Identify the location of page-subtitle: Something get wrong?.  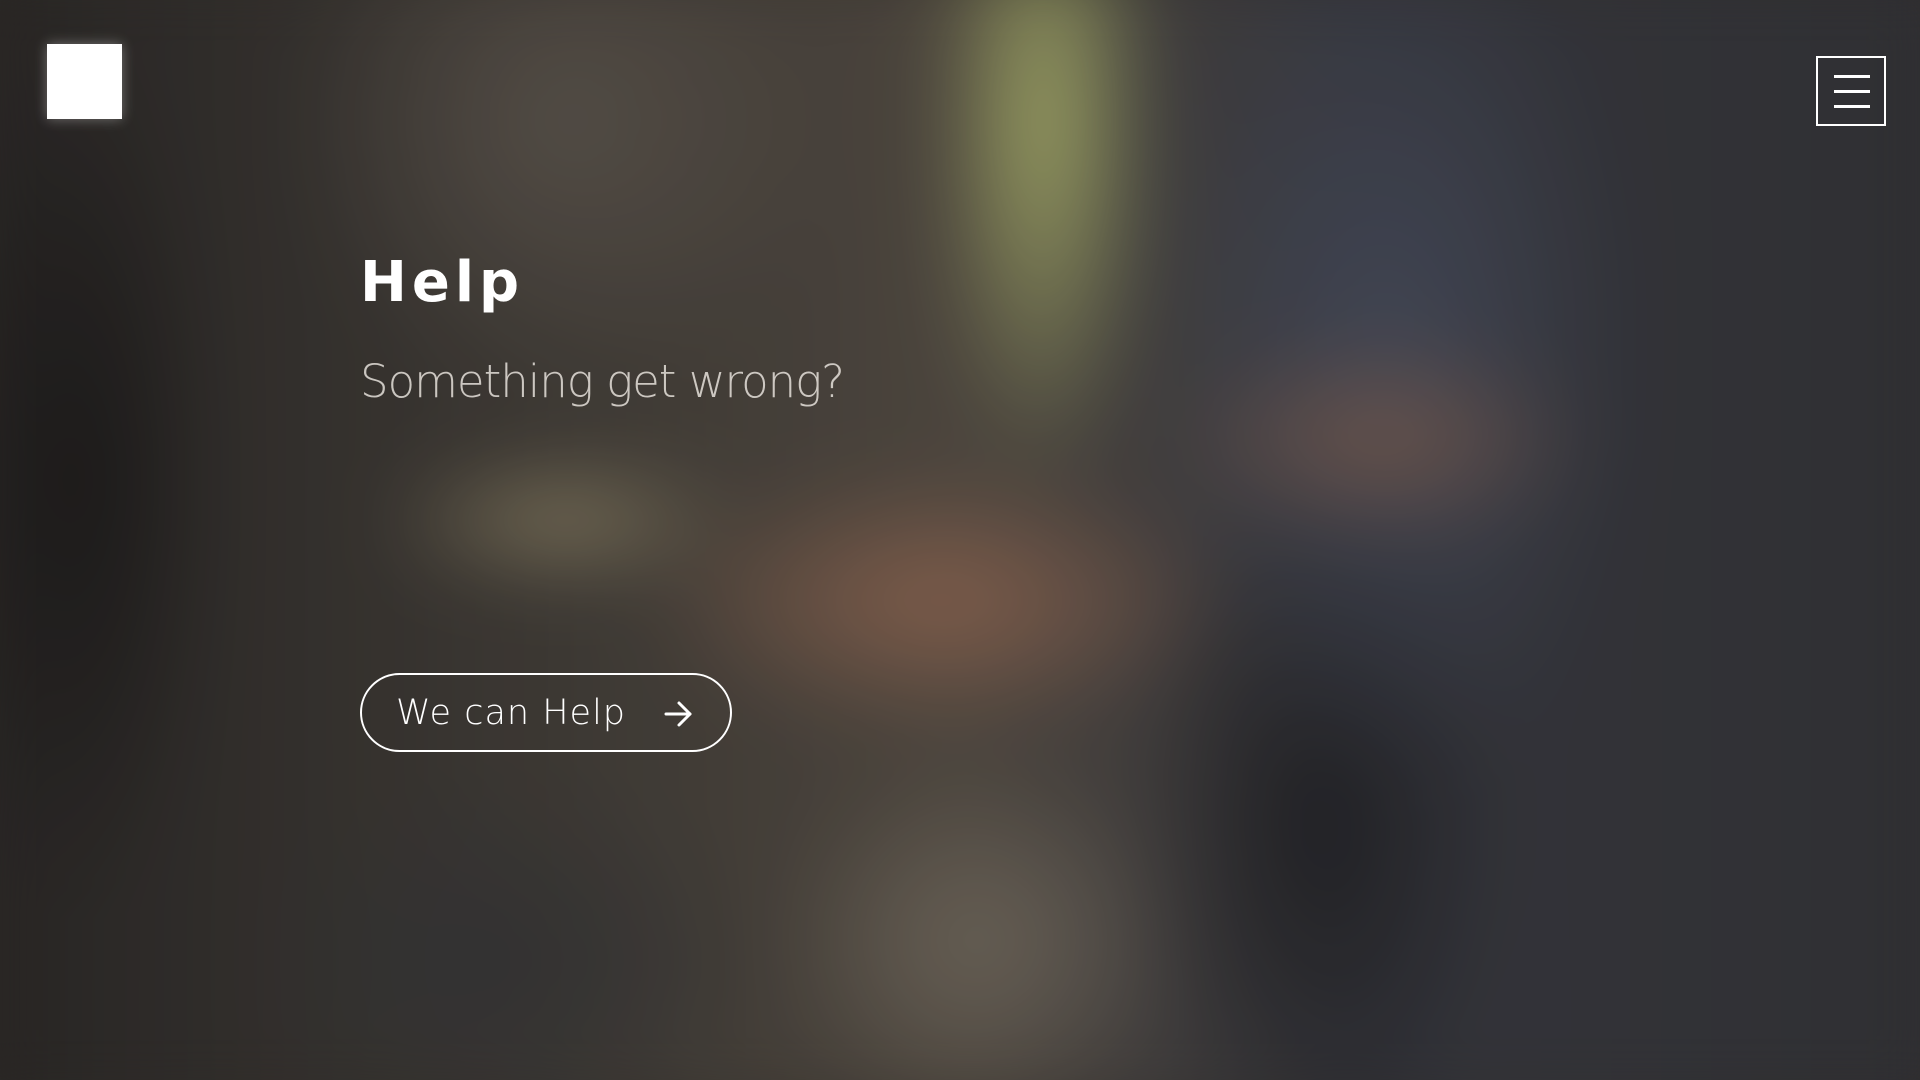
(602, 381).